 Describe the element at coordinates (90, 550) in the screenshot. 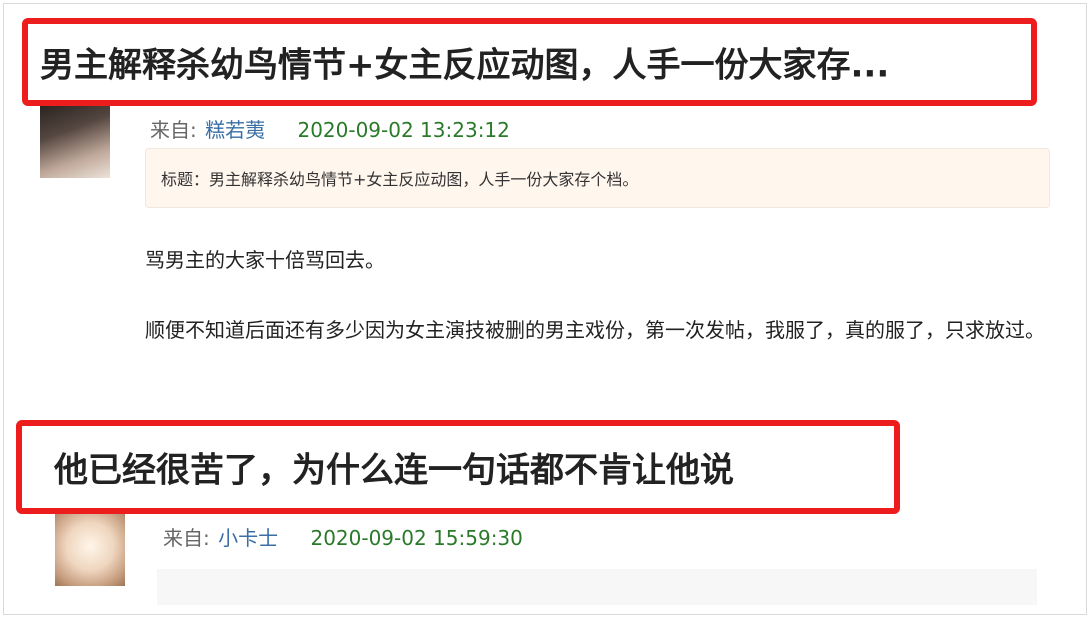

I see `post2-avatar` at that location.